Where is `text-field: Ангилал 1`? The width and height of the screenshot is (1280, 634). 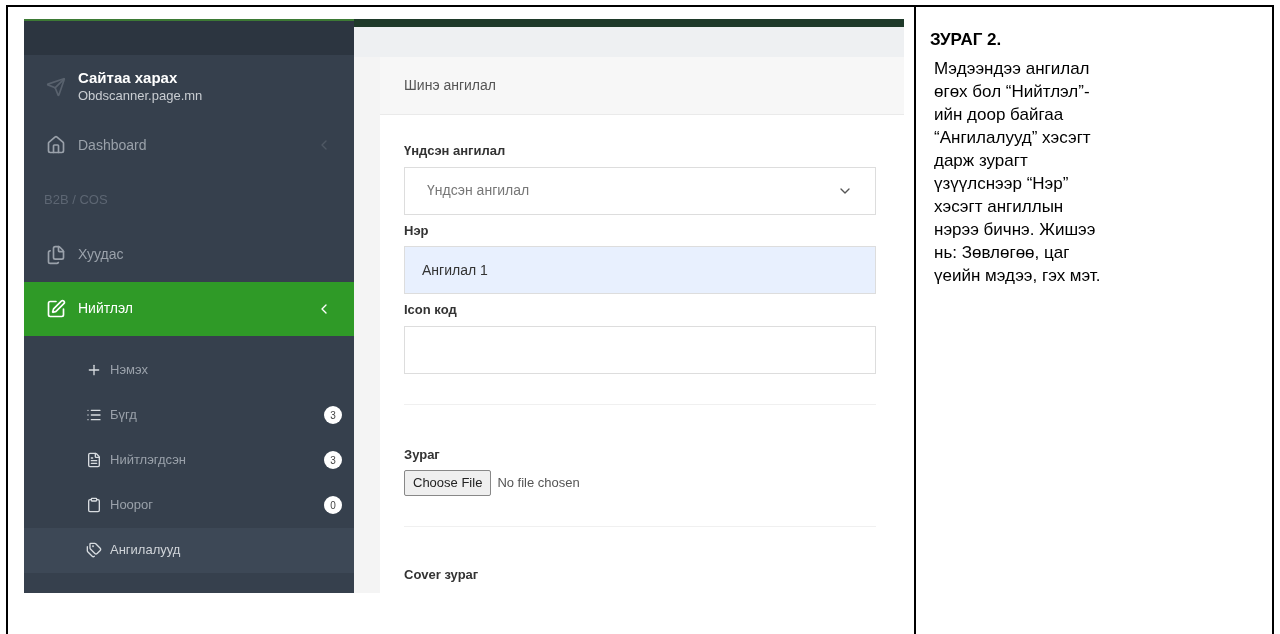 text-field: Ангилал 1 is located at coordinates (640, 270).